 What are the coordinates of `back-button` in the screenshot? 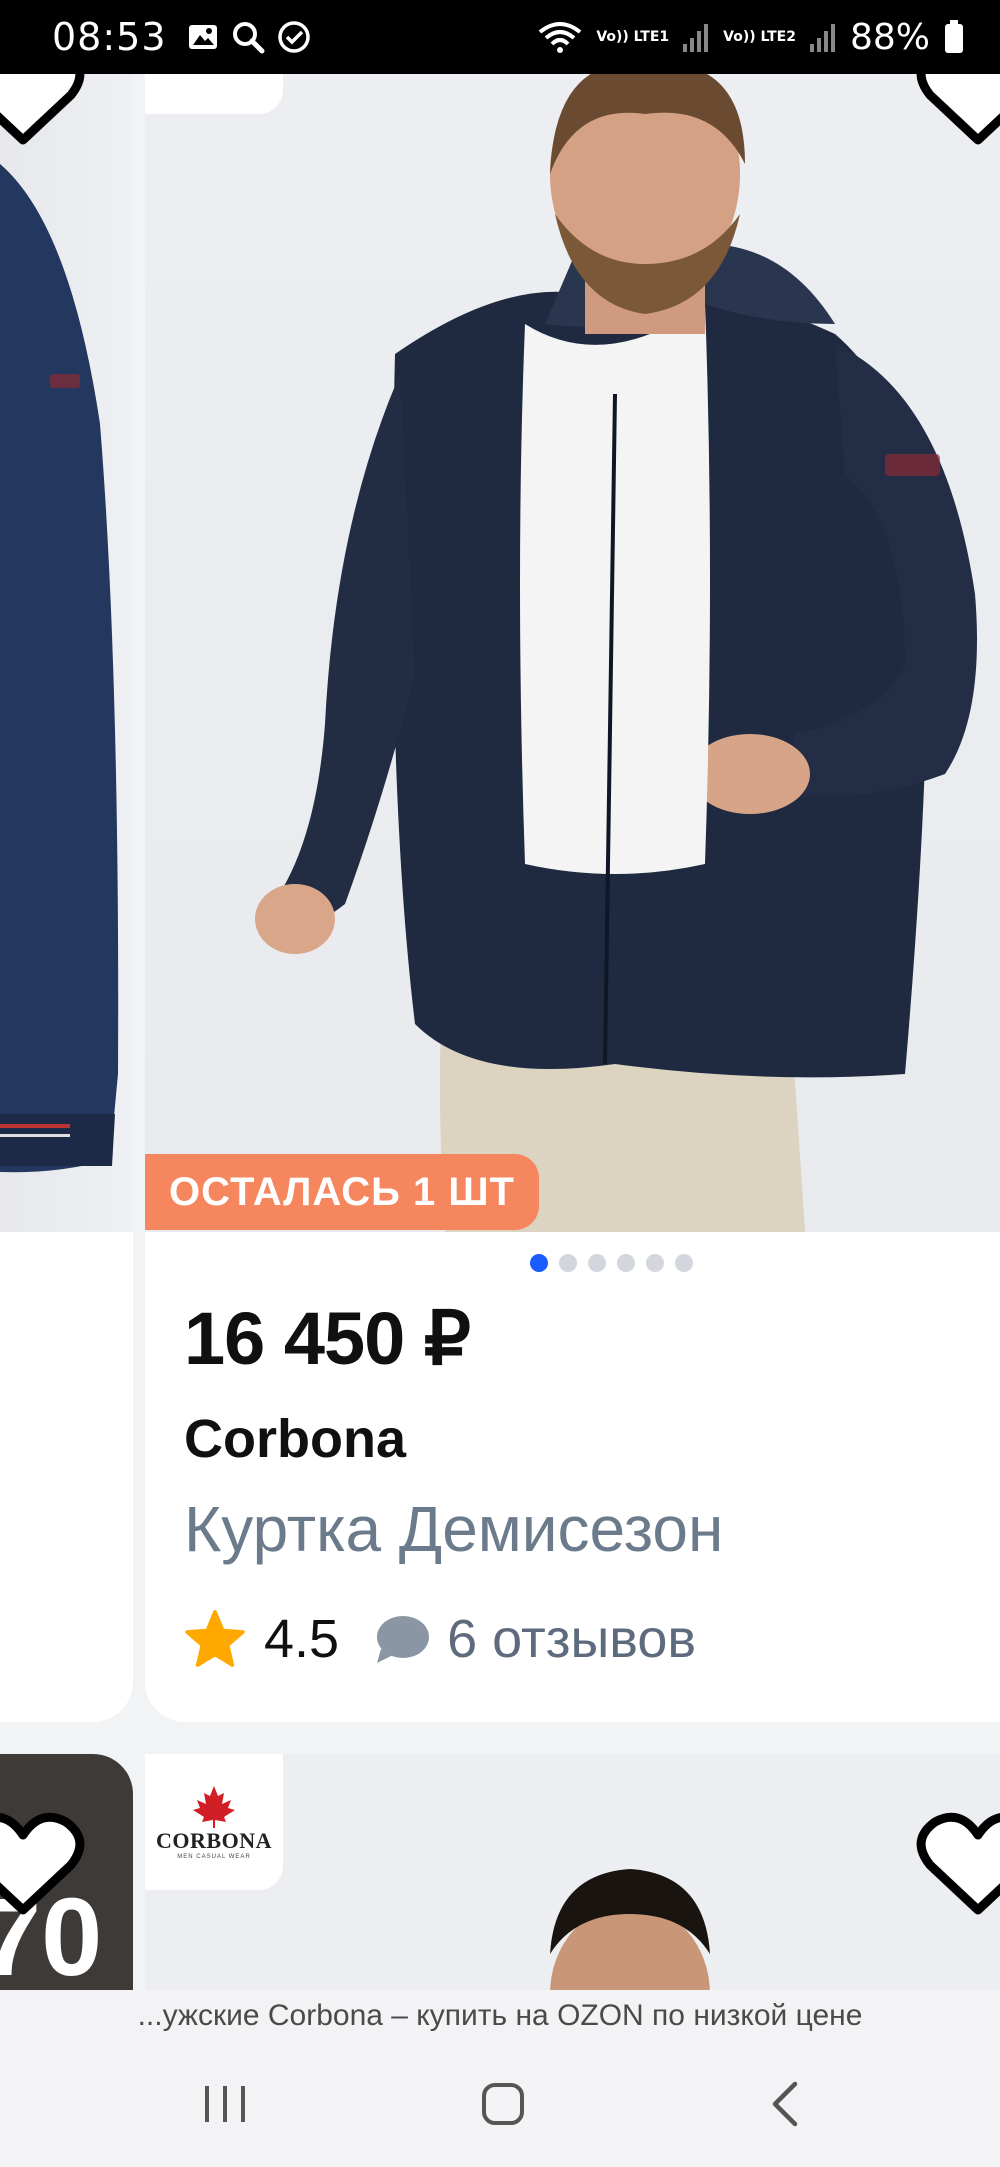 It's located at (785, 2104).